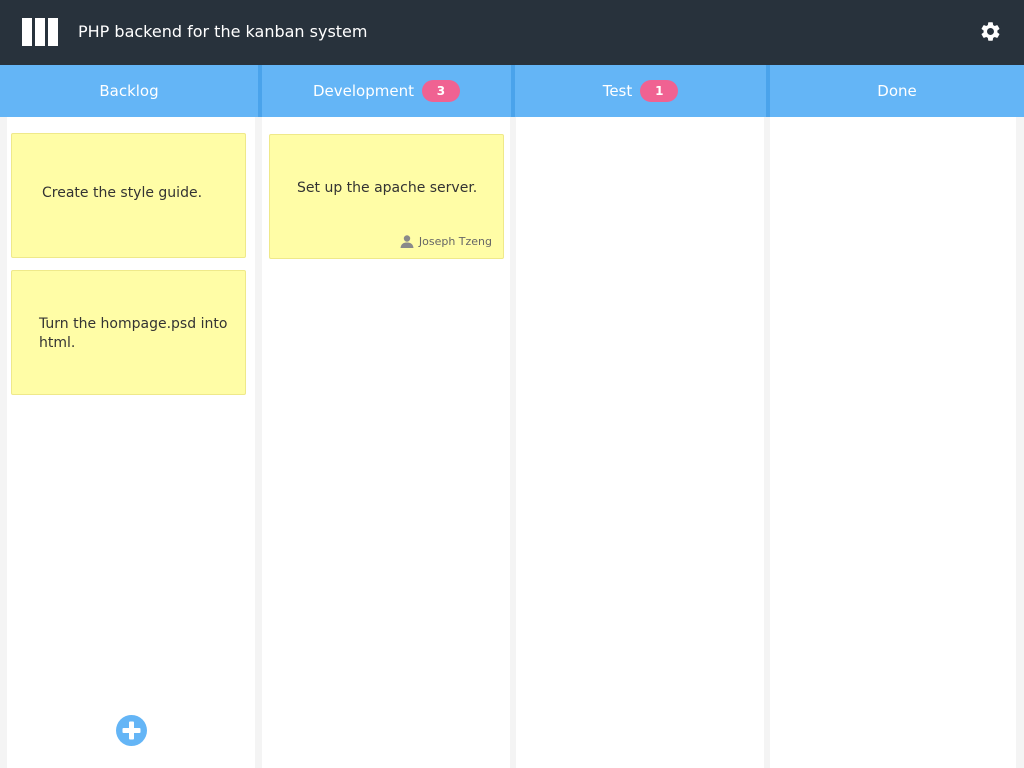 The width and height of the screenshot is (1024, 768). I want to click on gear-icon, so click(990, 31).